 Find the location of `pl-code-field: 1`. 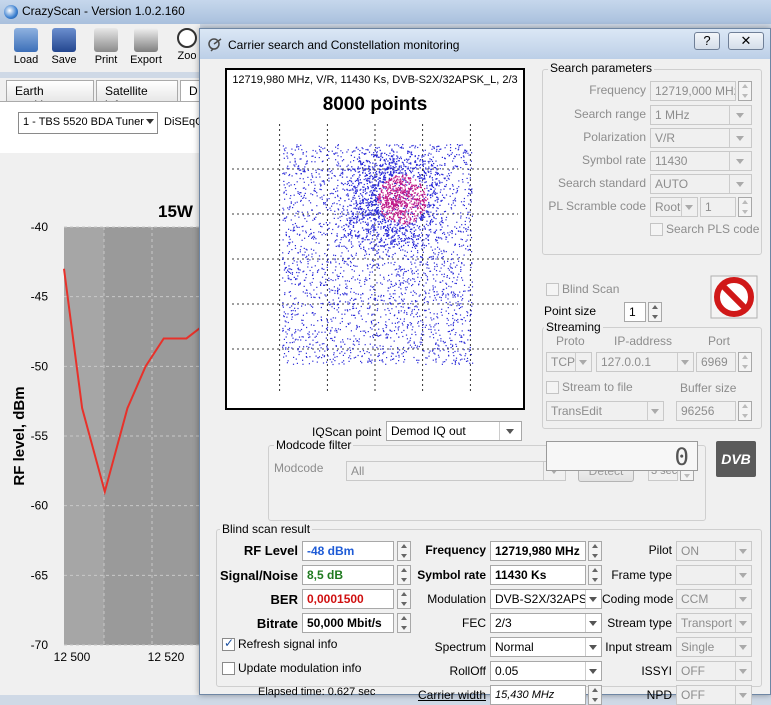

pl-code-field: 1 is located at coordinates (718, 207).